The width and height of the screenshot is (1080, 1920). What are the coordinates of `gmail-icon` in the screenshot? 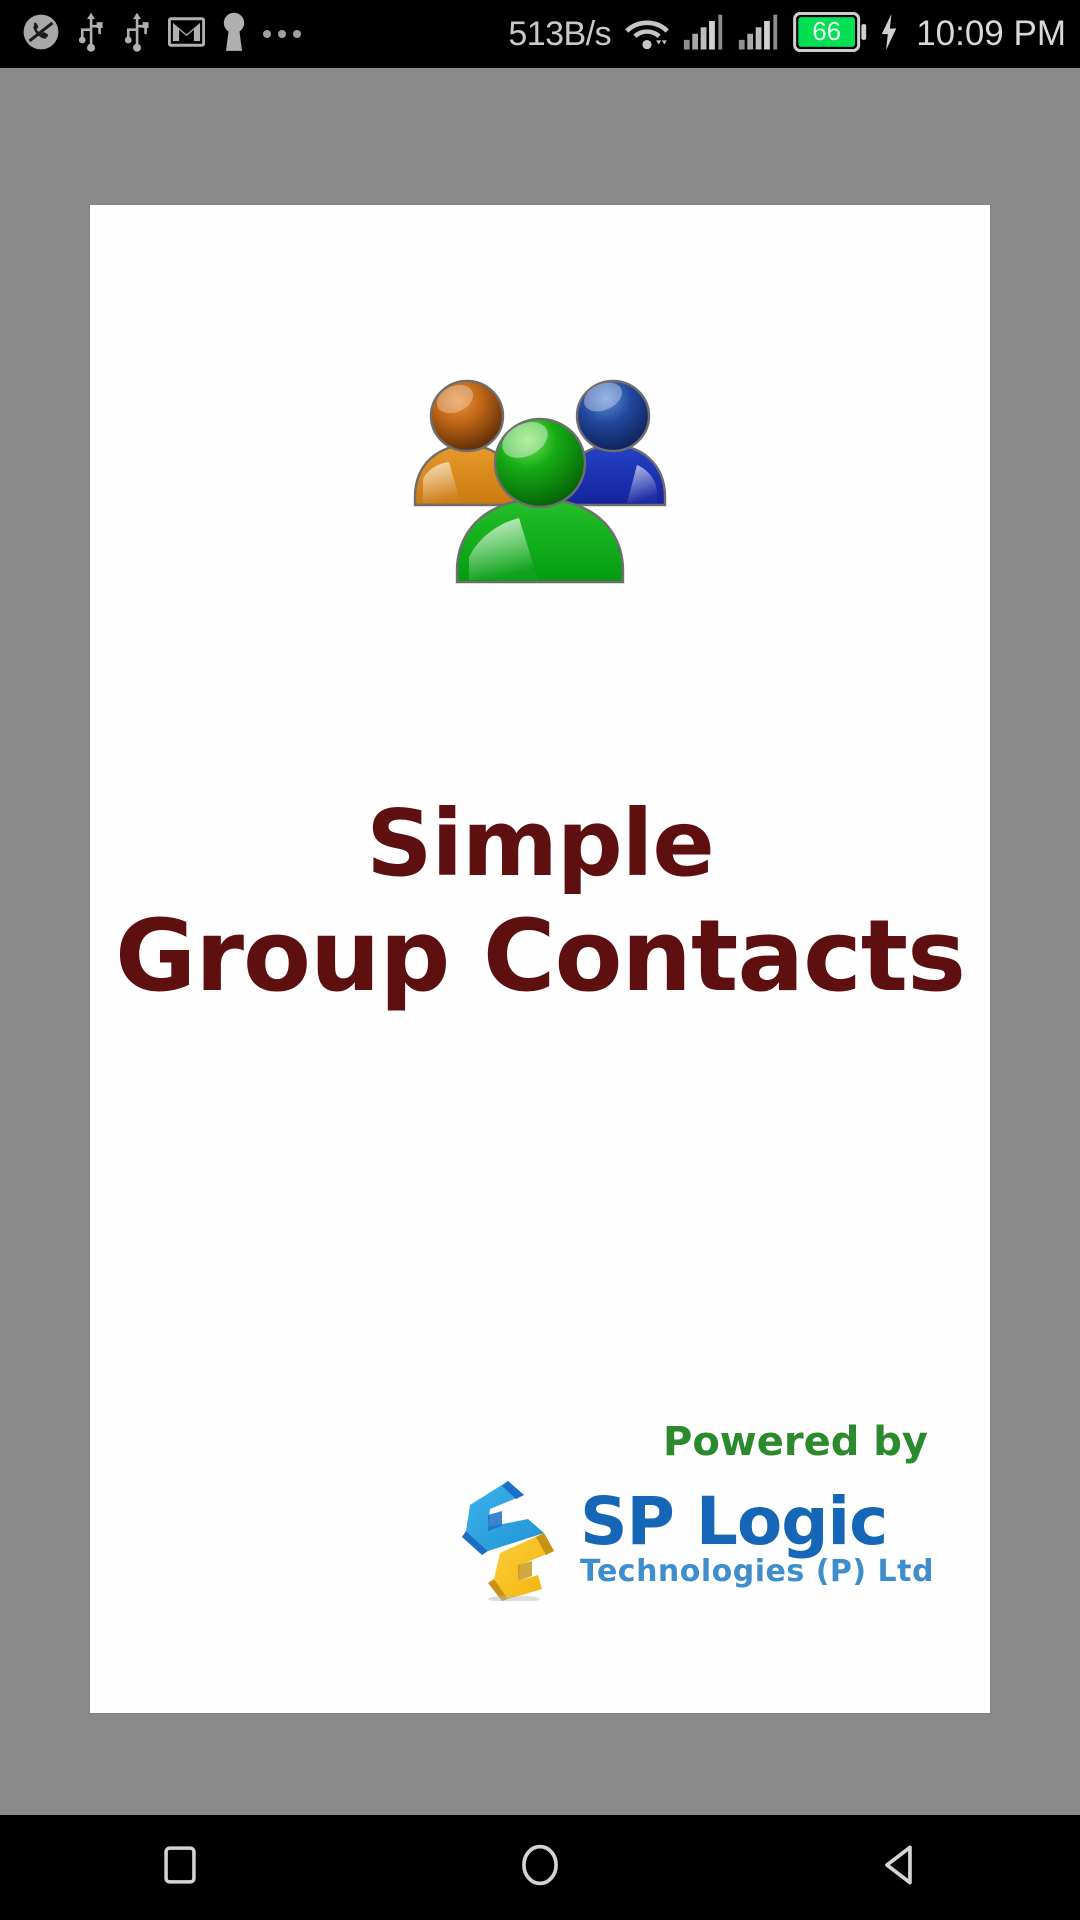 It's located at (186, 34).